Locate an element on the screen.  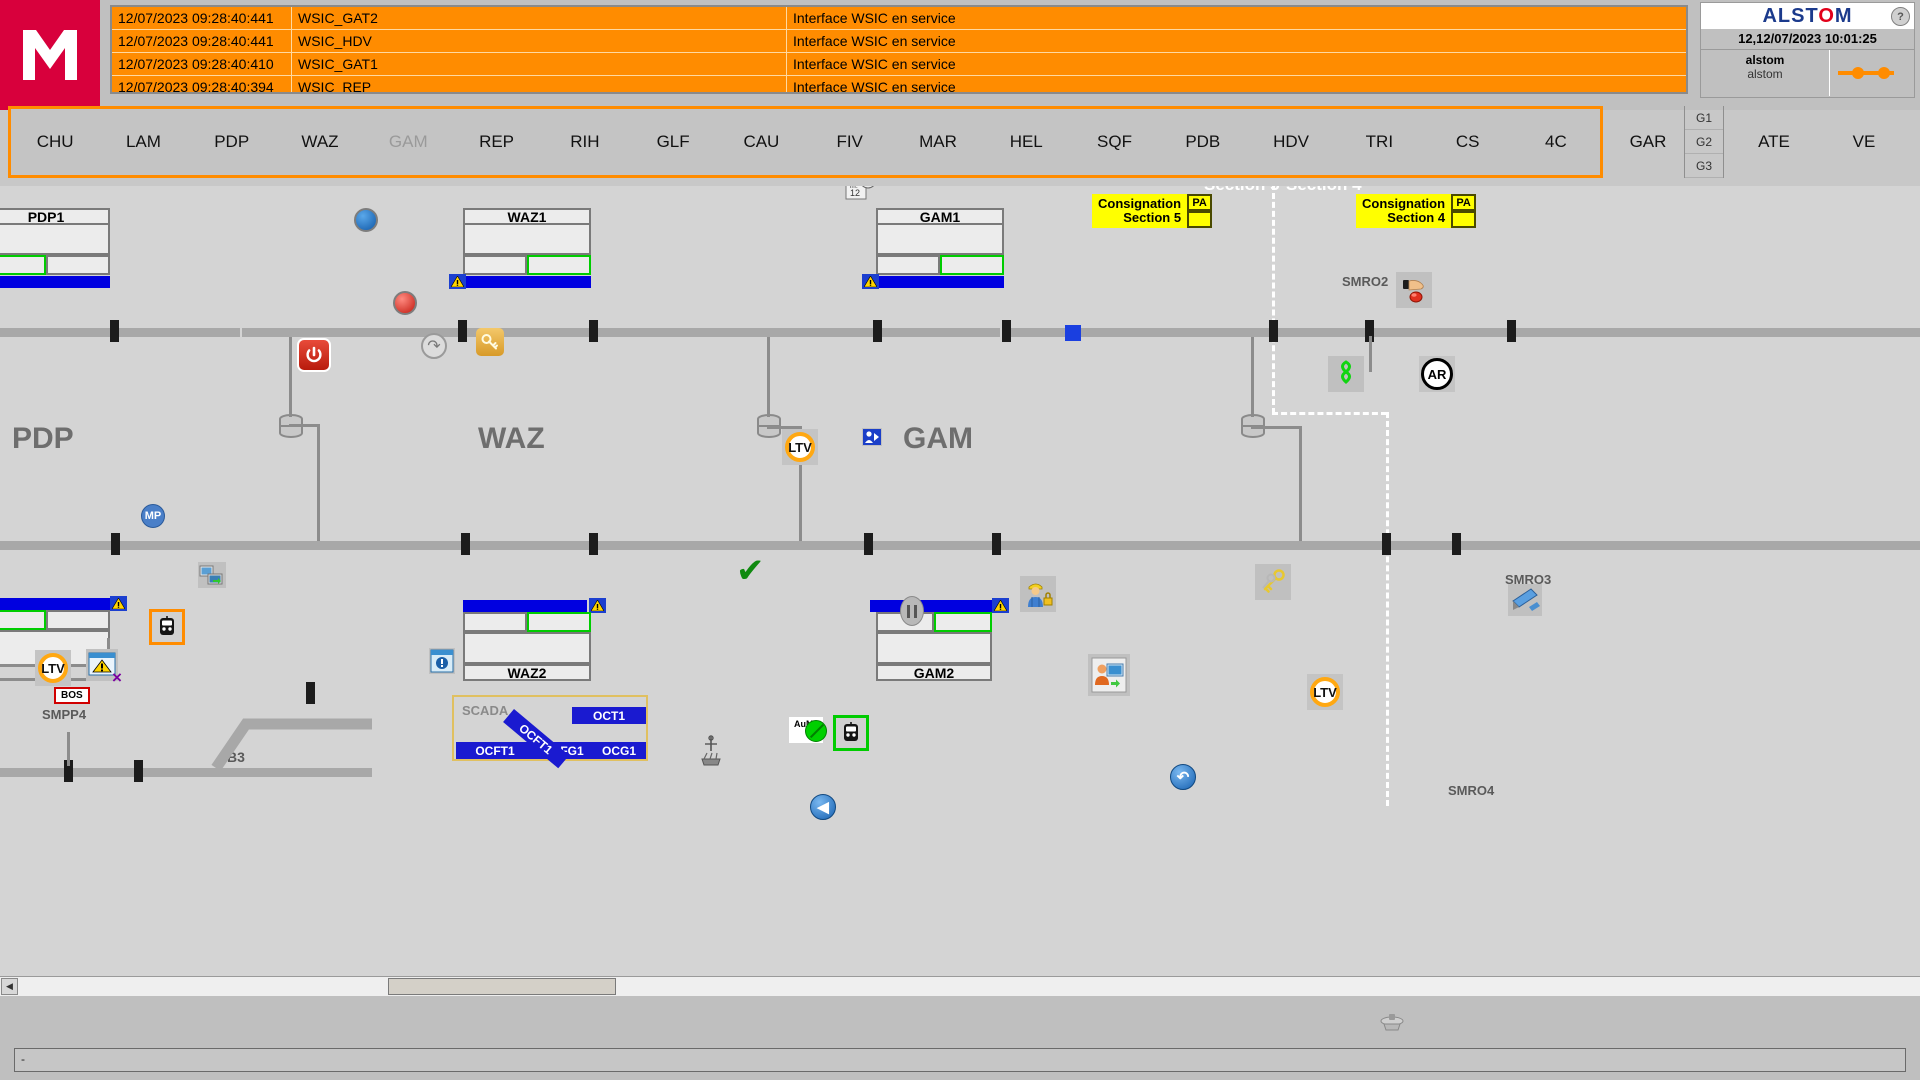
scada-segment-ocg1: OCG1 is located at coordinates (619, 750).